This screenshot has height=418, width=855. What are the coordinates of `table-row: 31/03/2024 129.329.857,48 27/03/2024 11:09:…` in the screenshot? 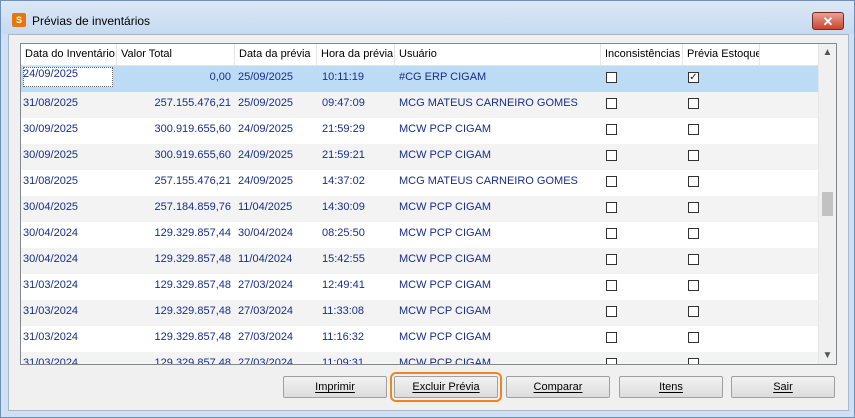 It's located at (419, 358).